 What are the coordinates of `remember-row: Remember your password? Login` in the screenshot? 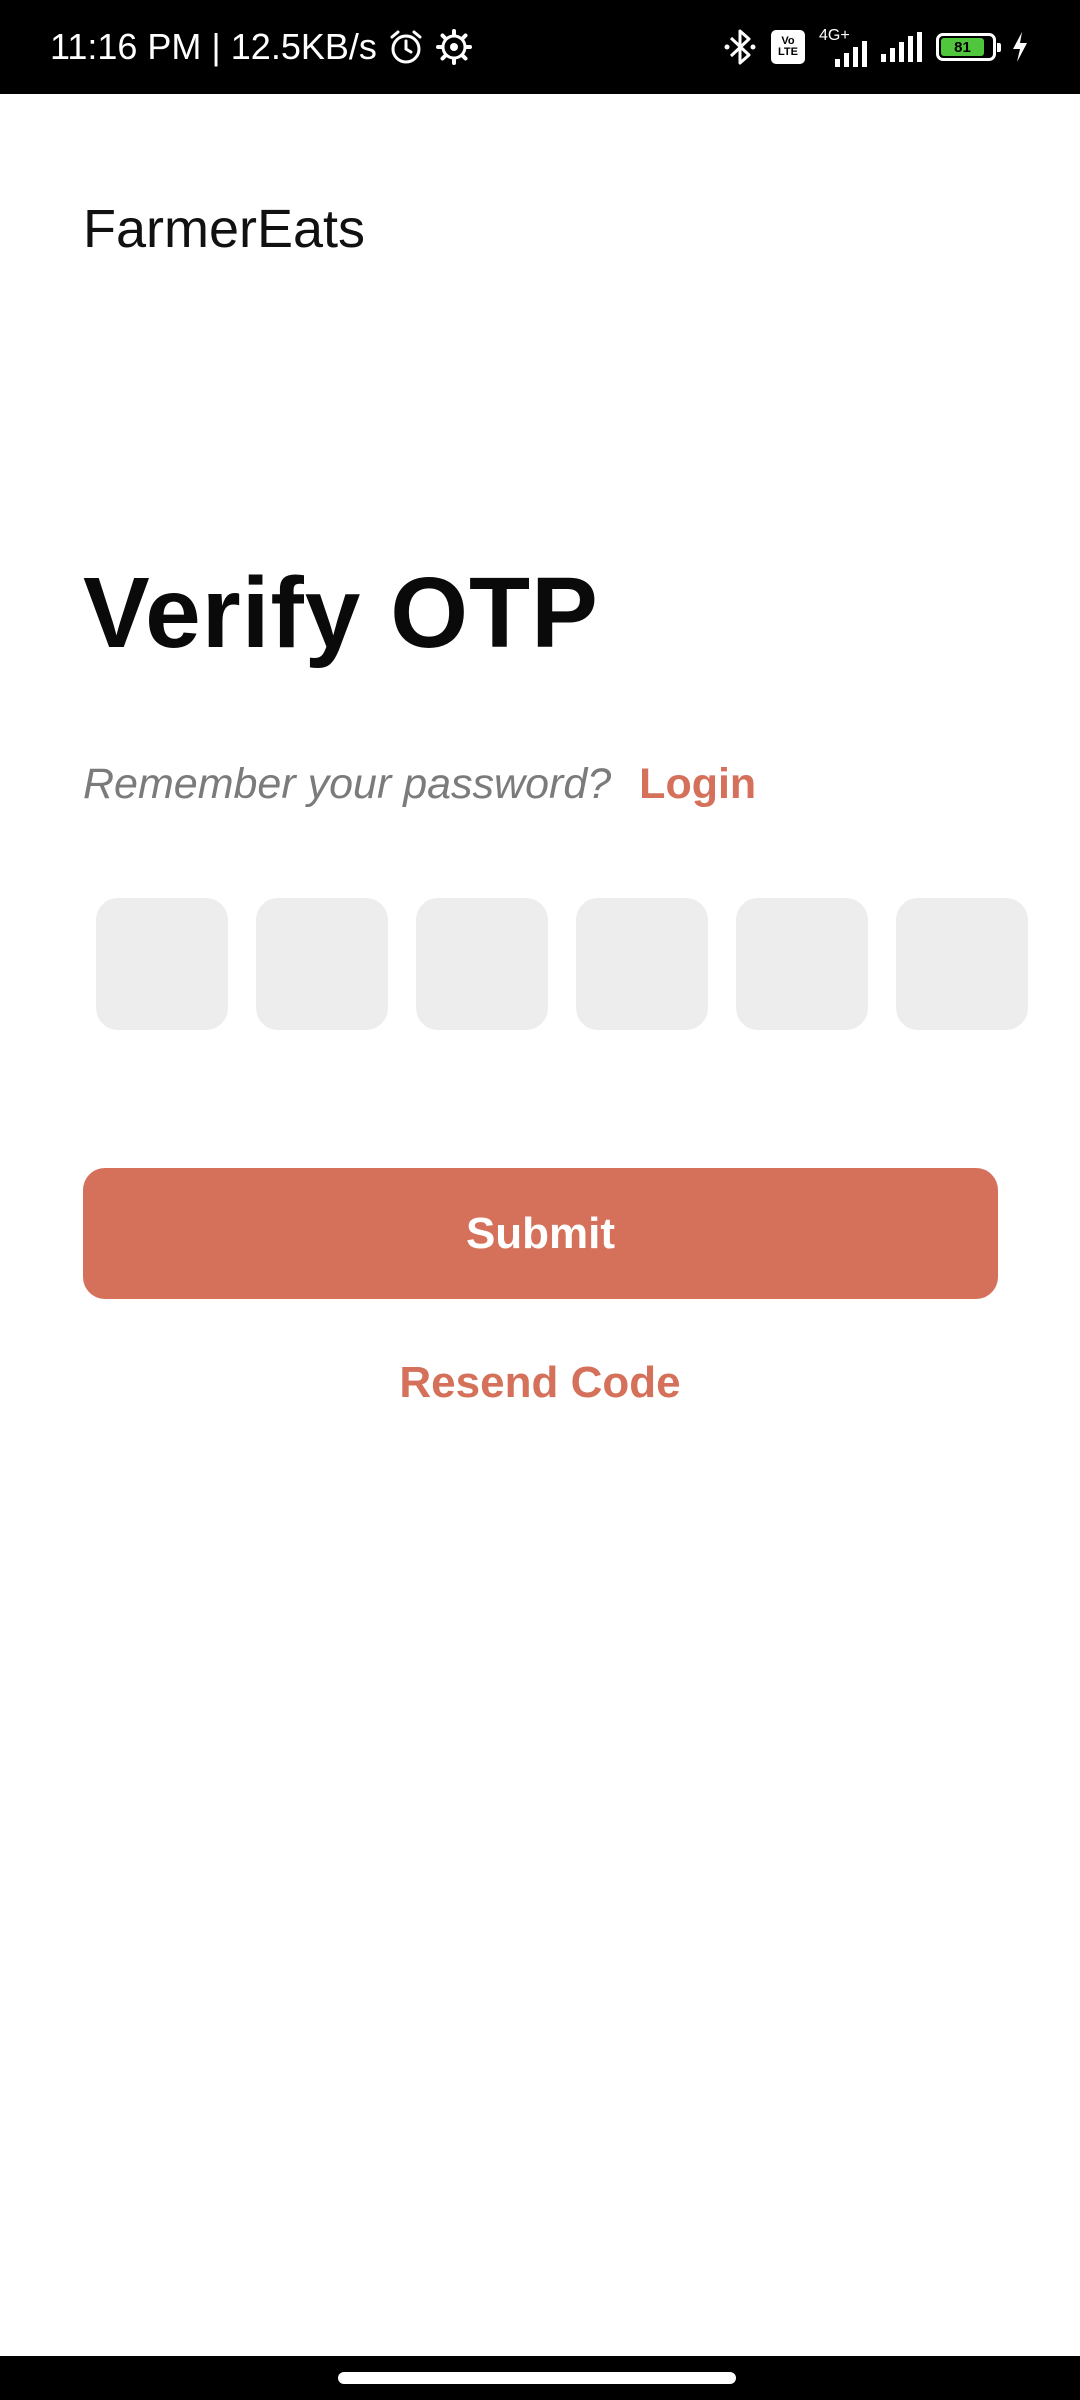 It's located at (419, 784).